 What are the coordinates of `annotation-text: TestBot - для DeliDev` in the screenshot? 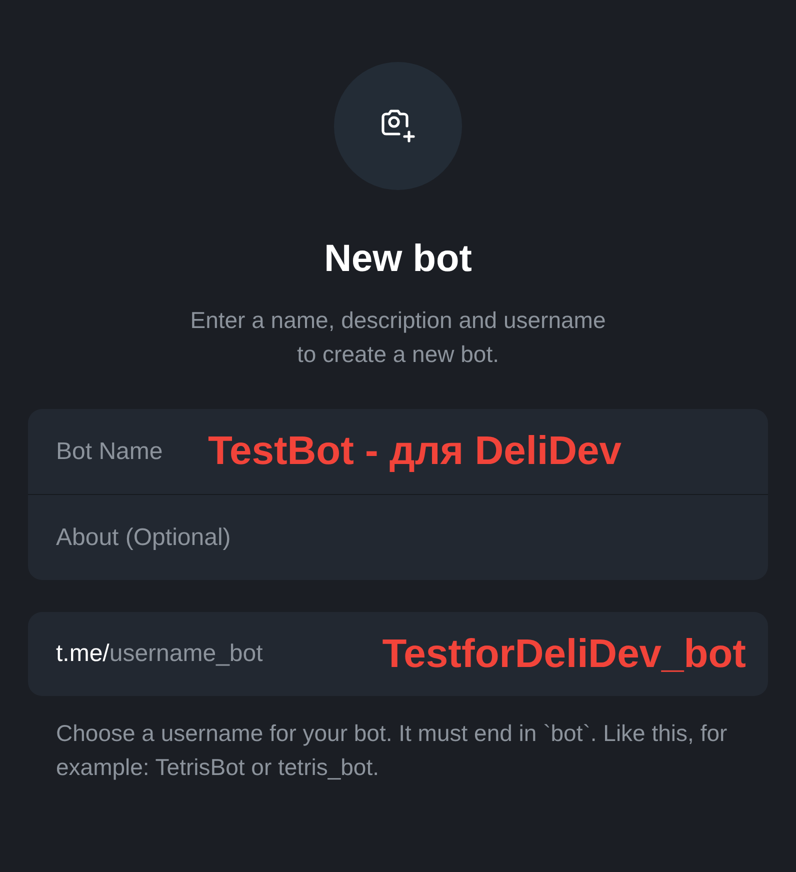 It's located at (415, 451).